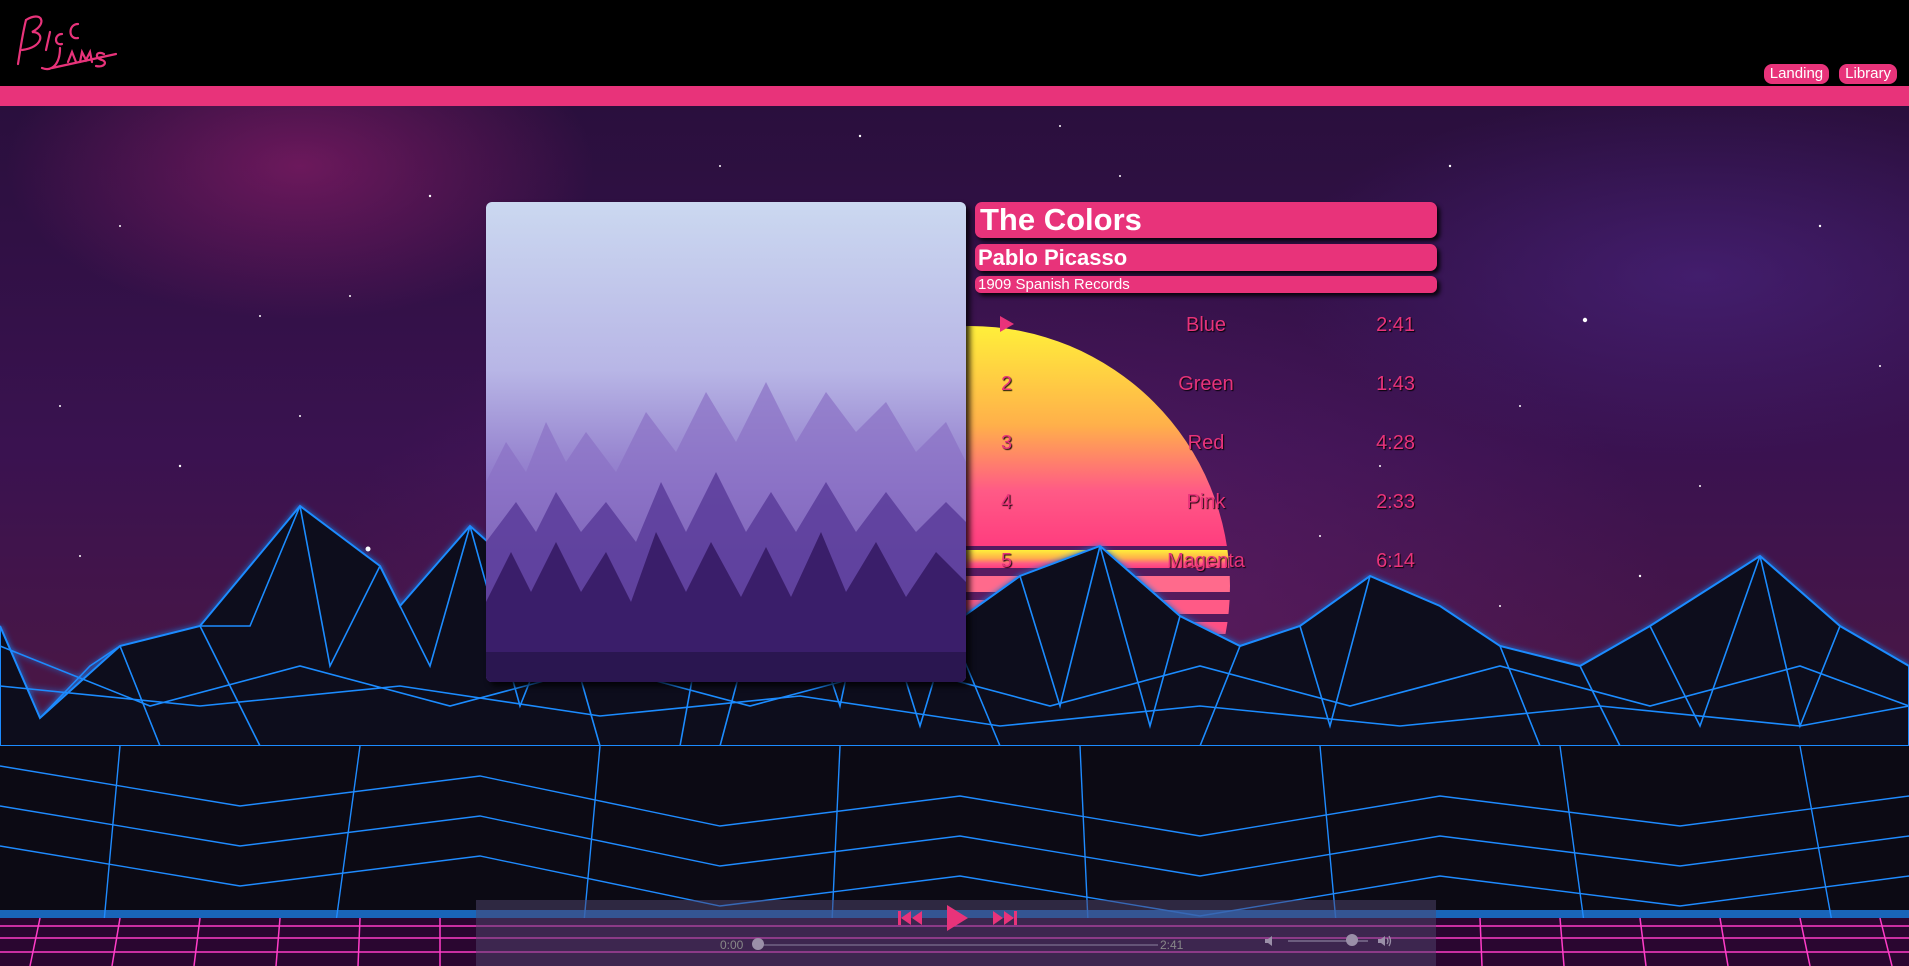  I want to click on player-bar: 0:00 2:41, so click(956, 933).